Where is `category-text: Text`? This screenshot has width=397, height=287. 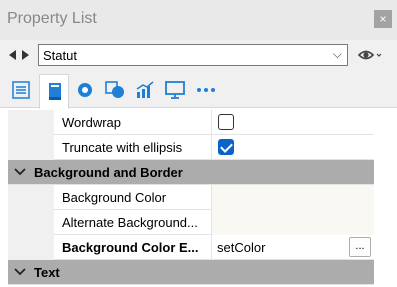
category-text: Text is located at coordinates (191, 272).